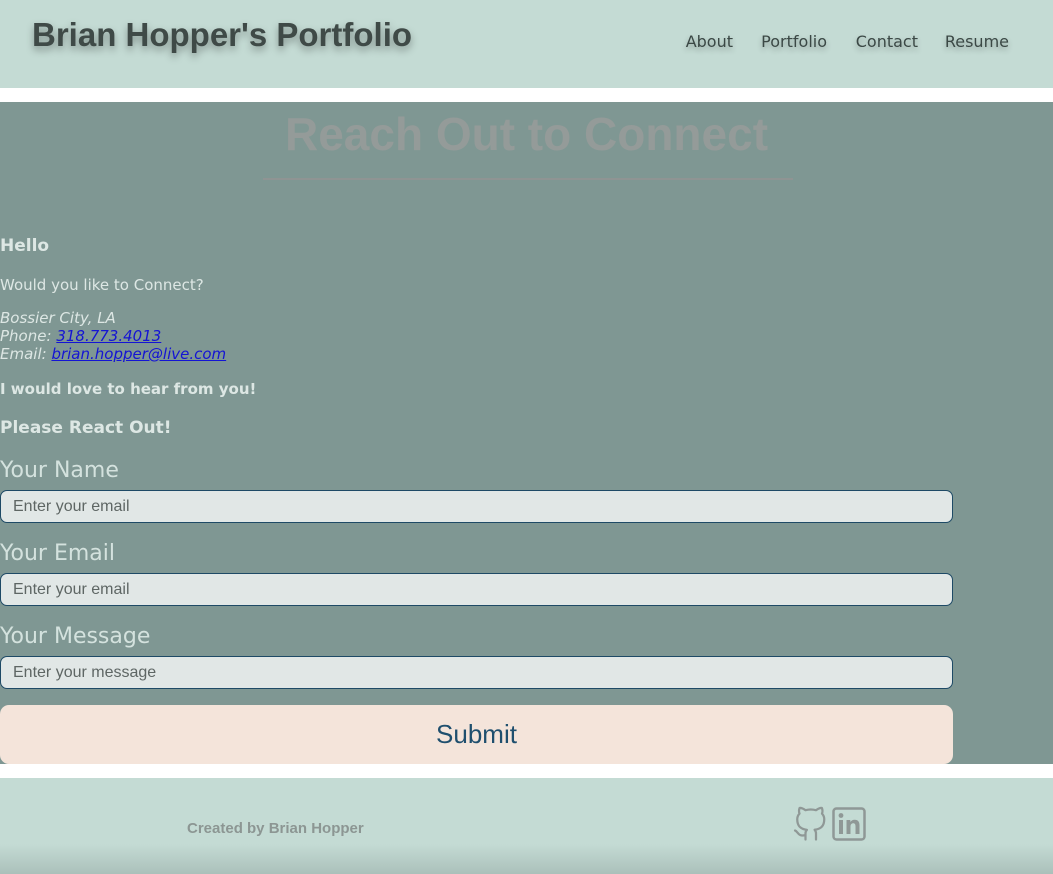 The image size is (1053, 874). I want to click on github-link, so click(810, 827).